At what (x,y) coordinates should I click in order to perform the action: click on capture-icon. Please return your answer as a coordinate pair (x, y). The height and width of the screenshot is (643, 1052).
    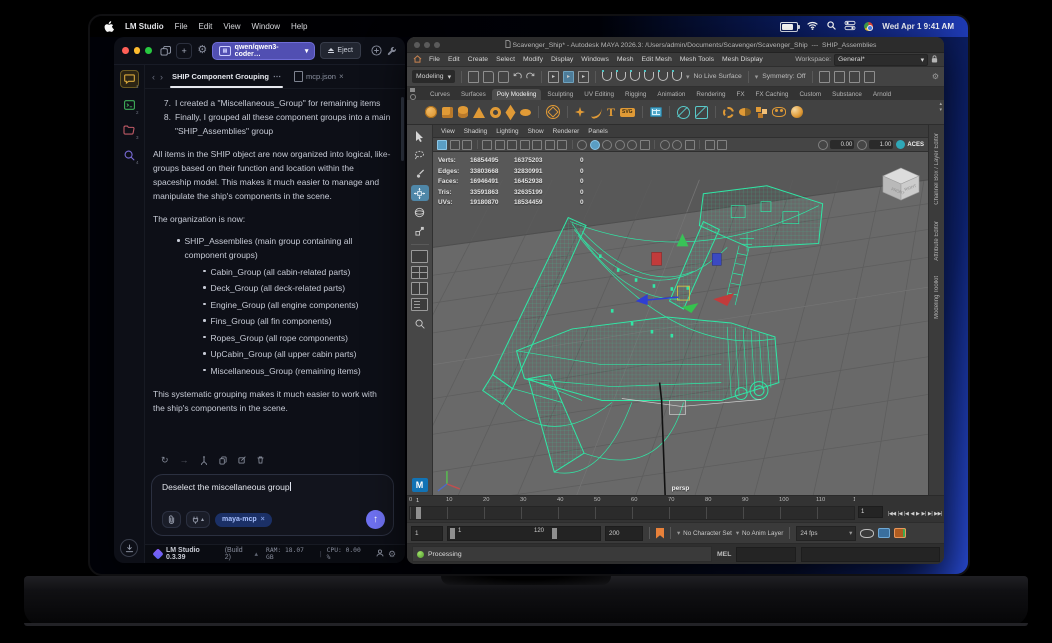
    Looking at the image, I should click on (722, 144).